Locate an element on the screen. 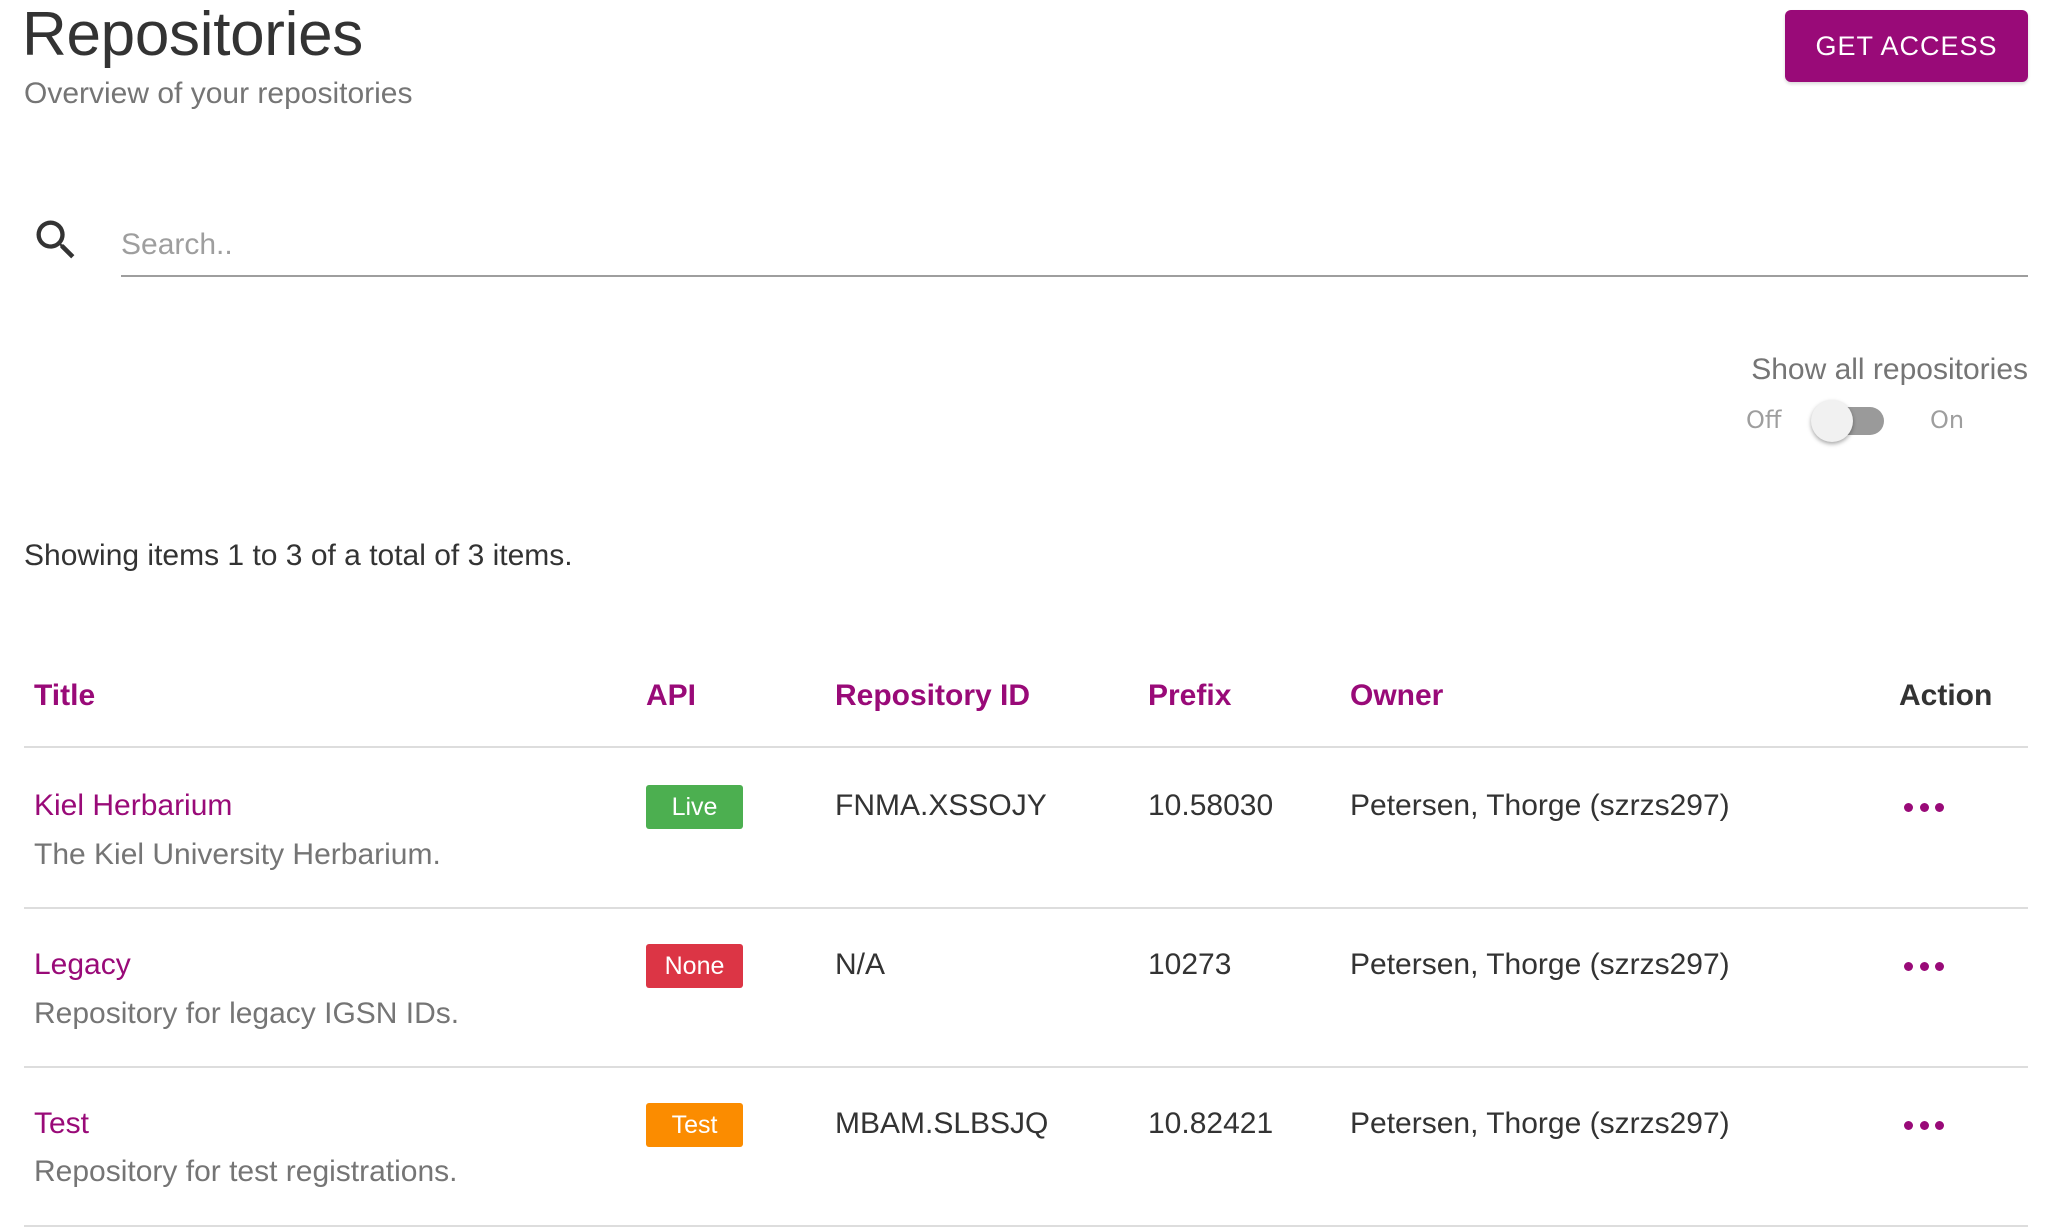  get-access-button: GET ACCESS is located at coordinates (1906, 46).